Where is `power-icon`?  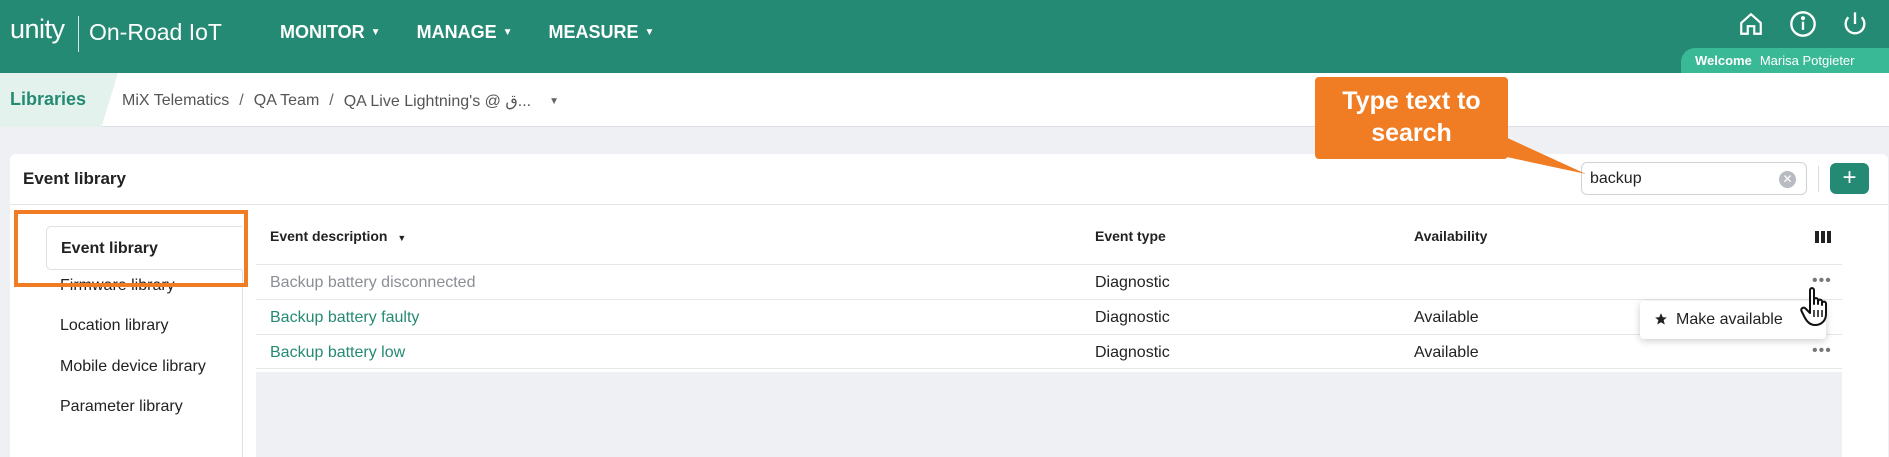
power-icon is located at coordinates (1855, 24).